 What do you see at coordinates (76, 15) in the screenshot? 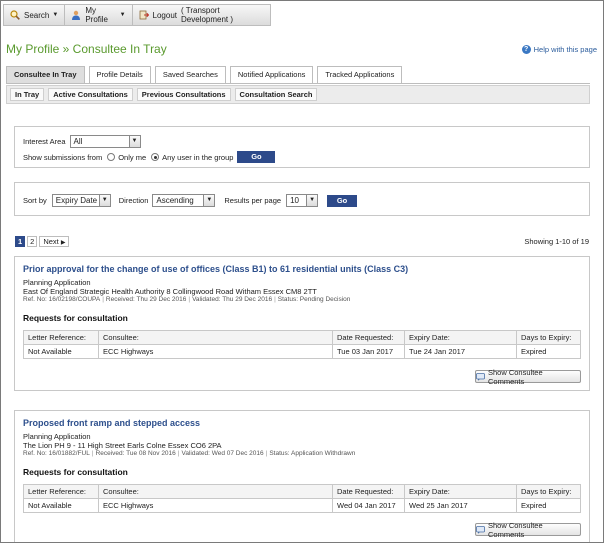
I see `user-icon` at bounding box center [76, 15].